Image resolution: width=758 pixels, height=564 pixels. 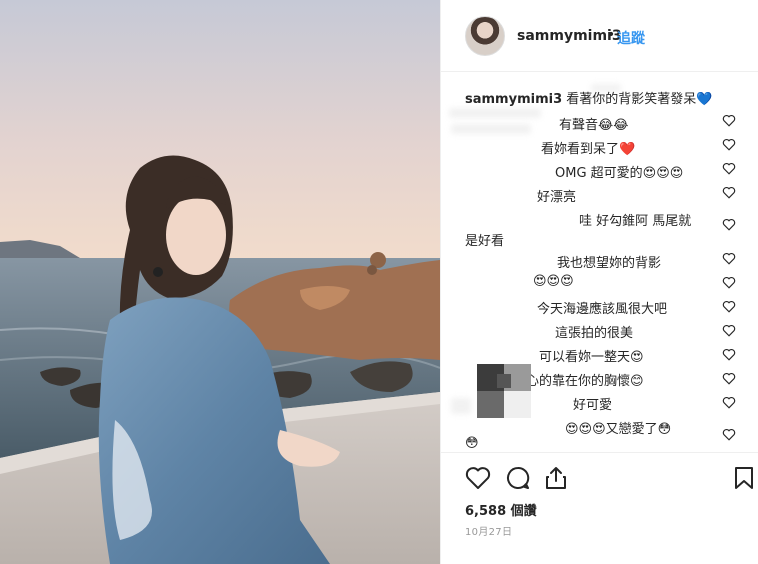 I want to click on comment-text: 安心的靠在你的胸懷😊, so click(x=578, y=381).